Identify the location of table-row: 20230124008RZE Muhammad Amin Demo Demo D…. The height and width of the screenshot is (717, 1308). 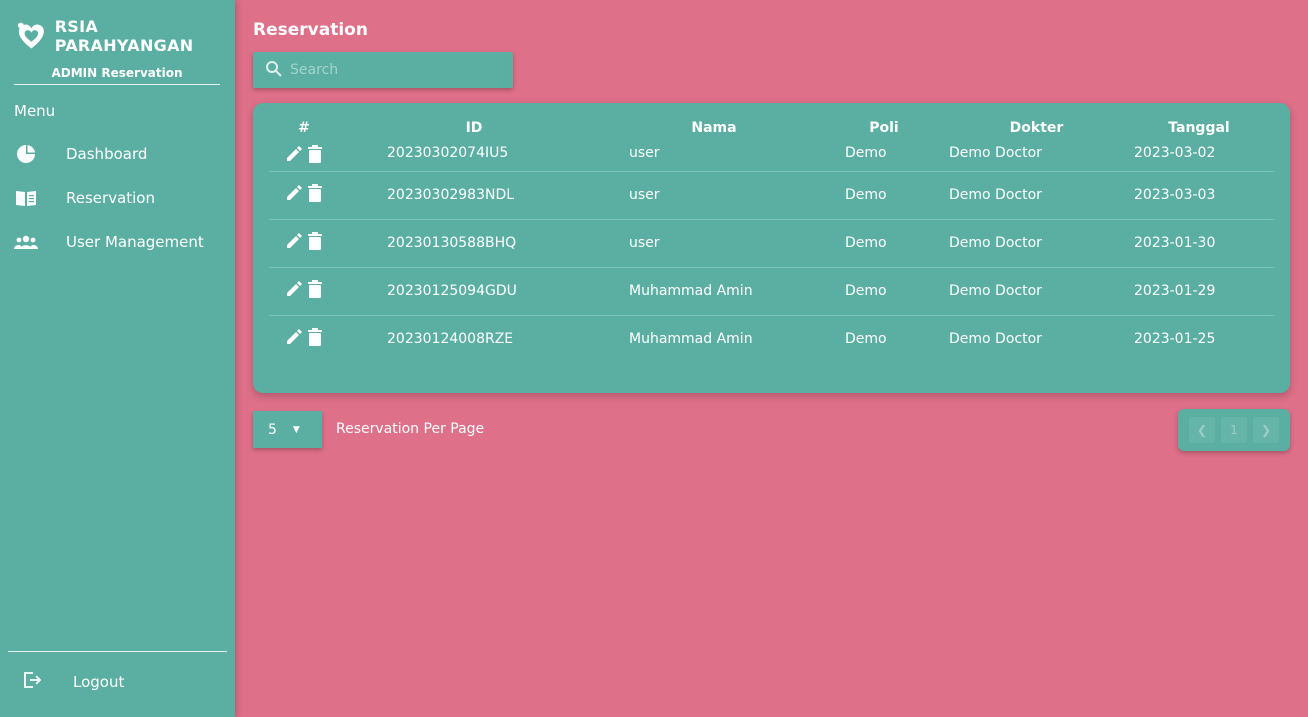
(771, 339).